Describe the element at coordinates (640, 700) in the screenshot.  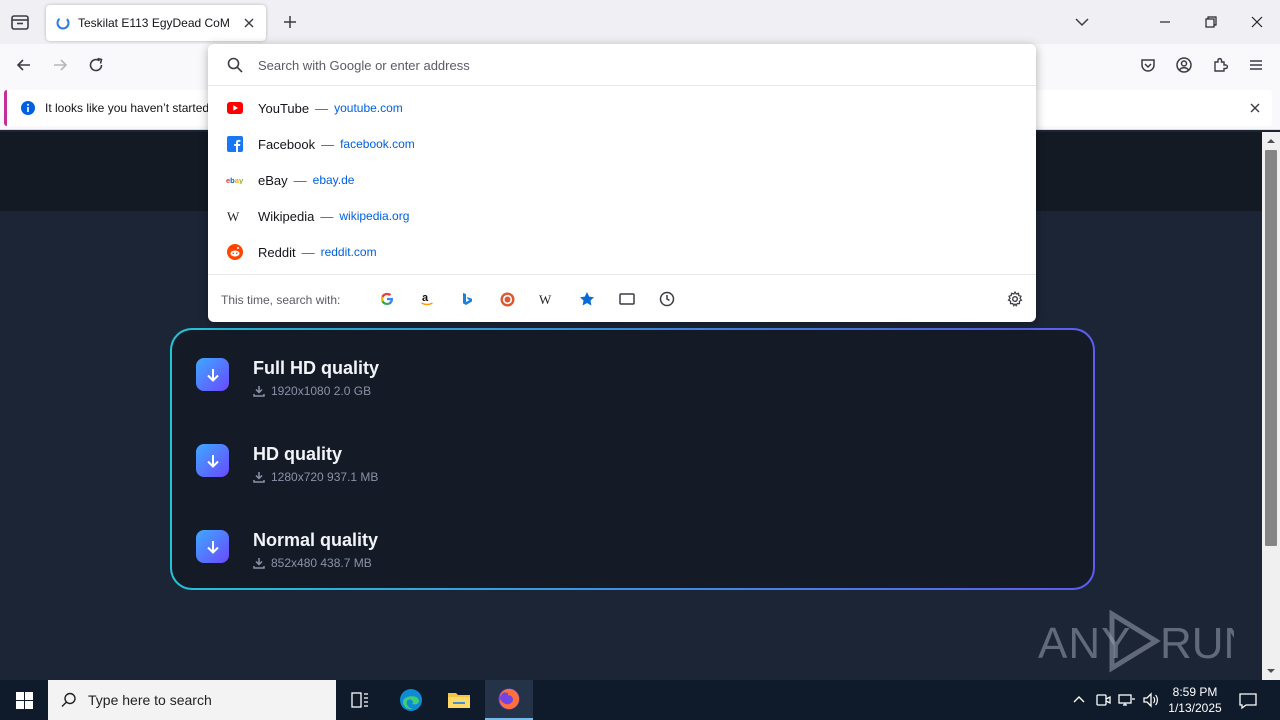
I see `windows-taskbar: Type here to search 8:59 PM 1/13/2025` at that location.